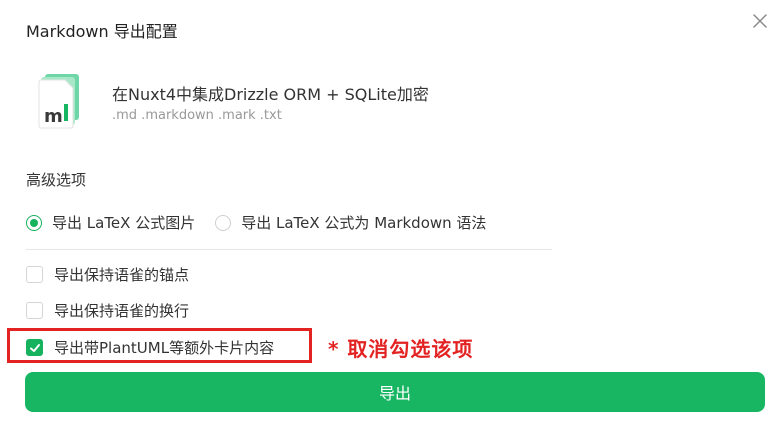 The width and height of the screenshot is (782, 424). What do you see at coordinates (124, 223) in the screenshot?
I see `radio-label: 导出 LaTeX 公式图片` at bounding box center [124, 223].